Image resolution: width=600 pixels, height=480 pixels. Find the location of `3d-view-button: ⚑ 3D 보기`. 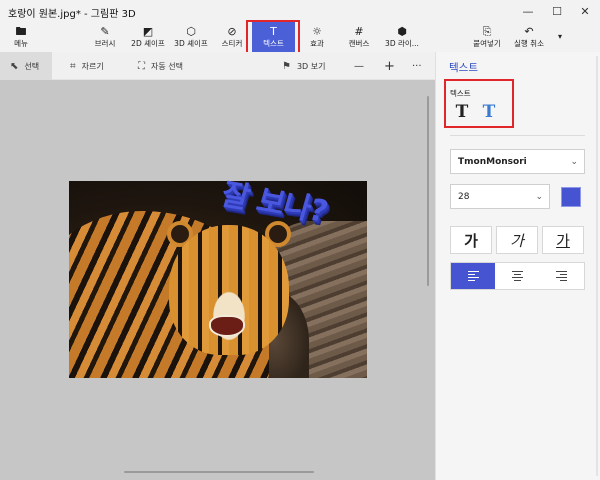

3d-view-button: ⚑ 3D 보기 is located at coordinates (303, 66).